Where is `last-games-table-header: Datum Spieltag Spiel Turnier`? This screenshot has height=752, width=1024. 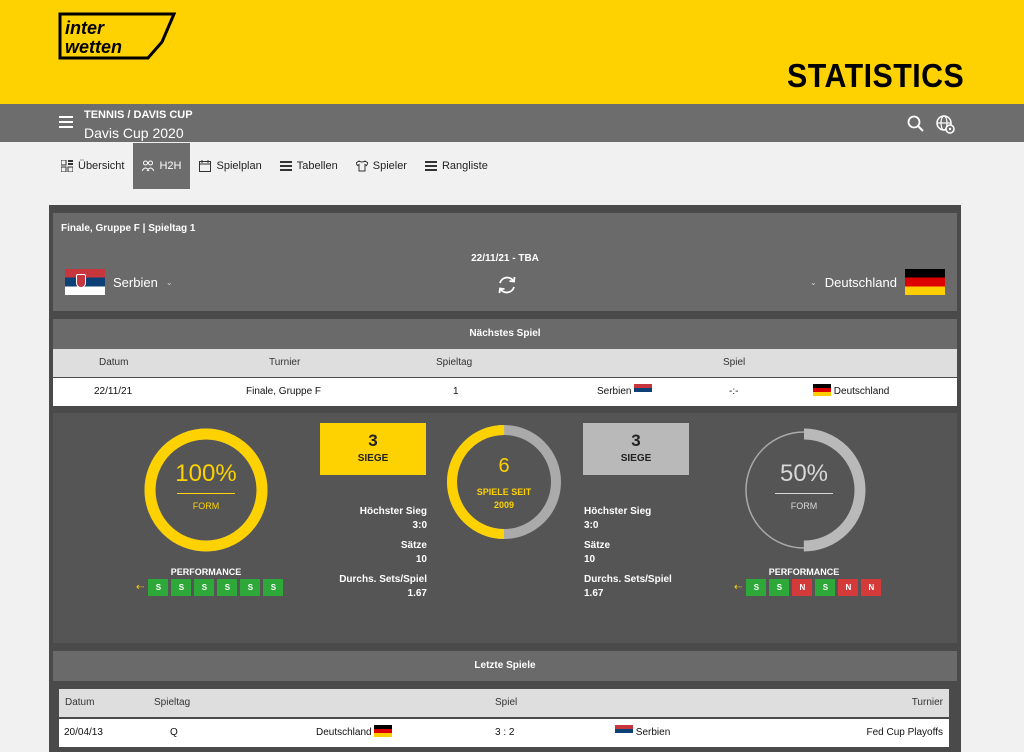 last-games-table-header: Datum Spieltag Spiel Turnier is located at coordinates (504, 703).